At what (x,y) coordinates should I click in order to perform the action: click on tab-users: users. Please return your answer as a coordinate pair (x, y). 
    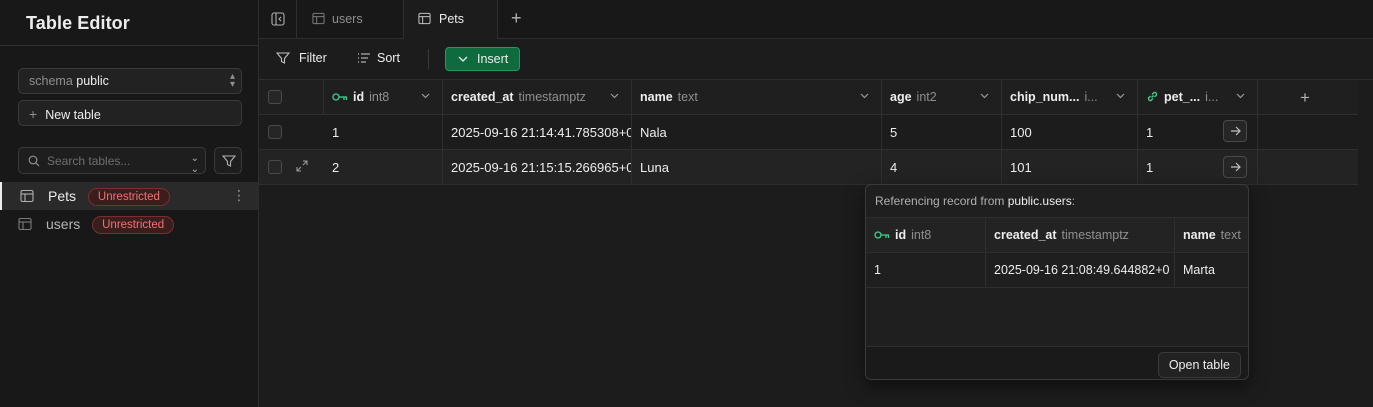
    Looking at the image, I should click on (351, 19).